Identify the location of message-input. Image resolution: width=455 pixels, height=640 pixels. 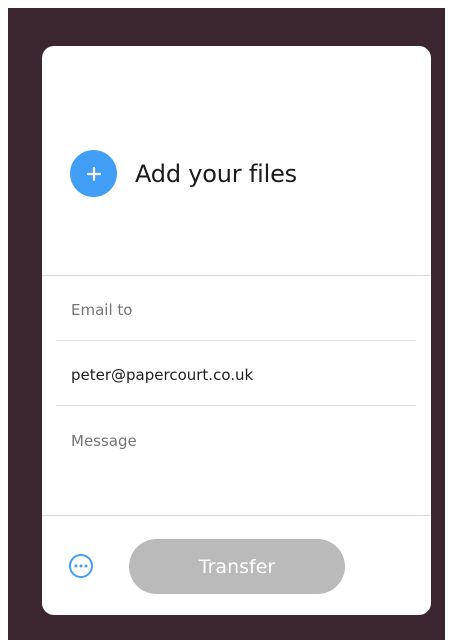
(236, 472).